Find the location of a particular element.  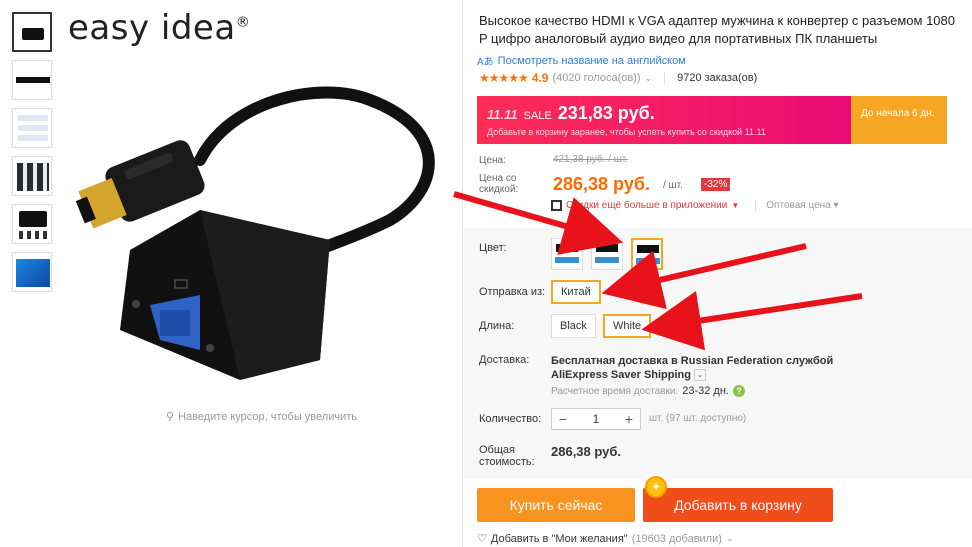

sale-label: SALE is located at coordinates (537, 116).